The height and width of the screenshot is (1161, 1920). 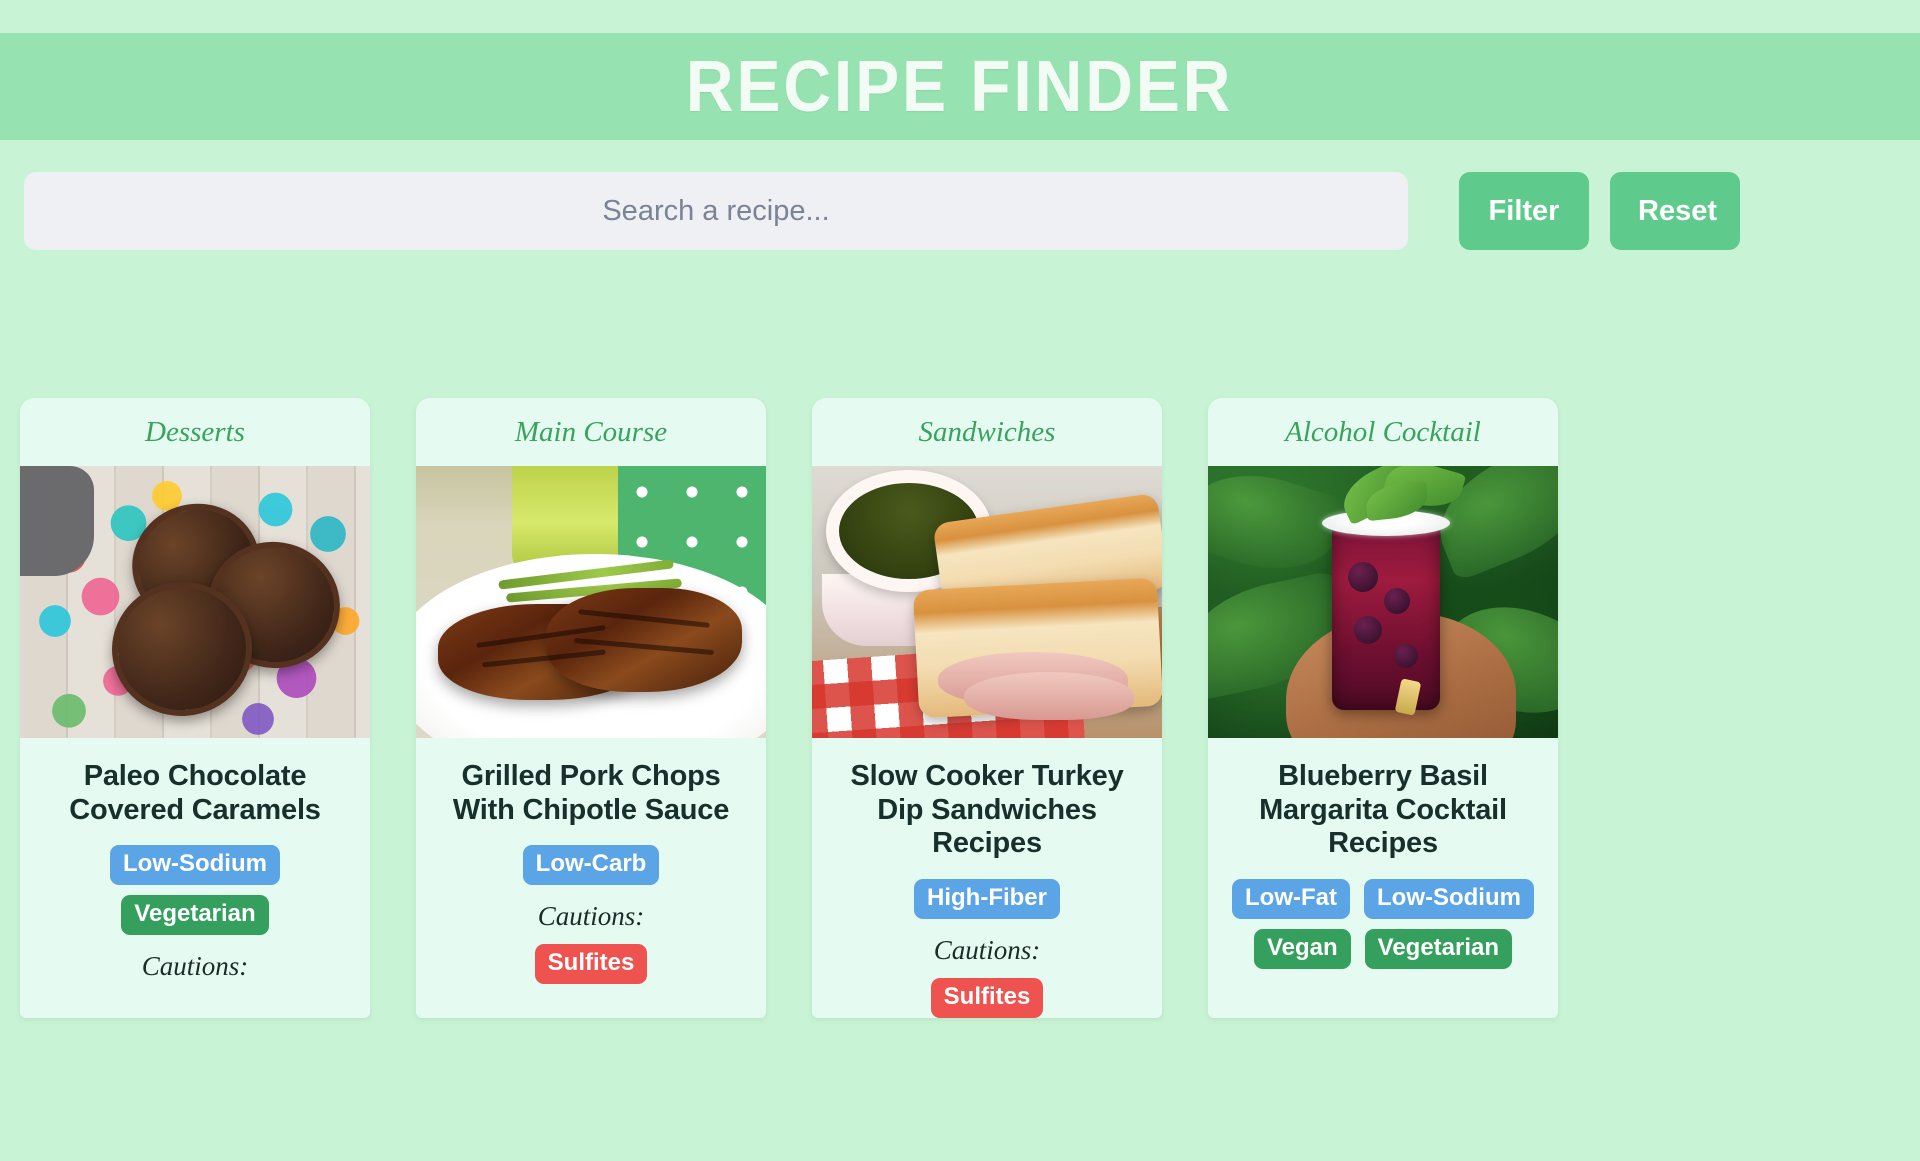 What do you see at coordinates (195, 431) in the screenshot?
I see `recipe-category: Desserts` at bounding box center [195, 431].